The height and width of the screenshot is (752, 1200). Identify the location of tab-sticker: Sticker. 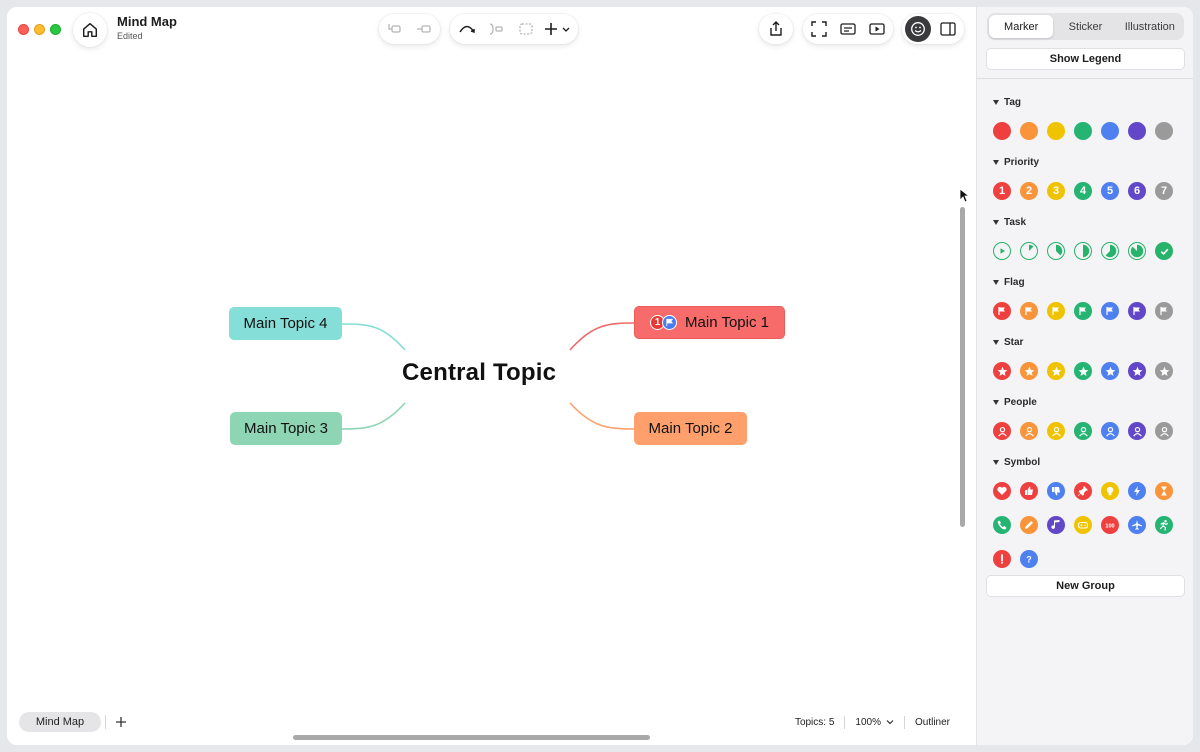
(1085, 26).